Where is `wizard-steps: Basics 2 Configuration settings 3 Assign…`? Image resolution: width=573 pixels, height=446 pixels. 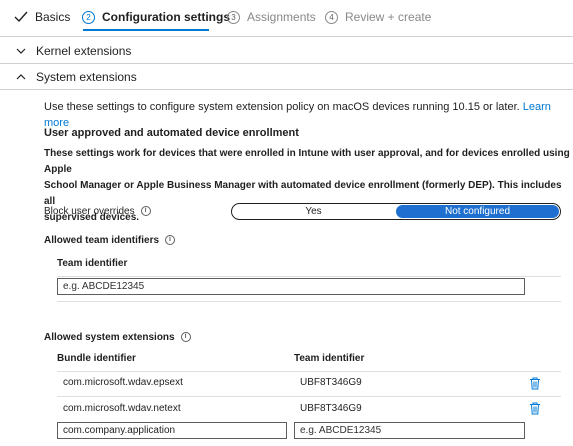
wizard-steps: Basics 2 Configuration settings 3 Assign… is located at coordinates (286, 18).